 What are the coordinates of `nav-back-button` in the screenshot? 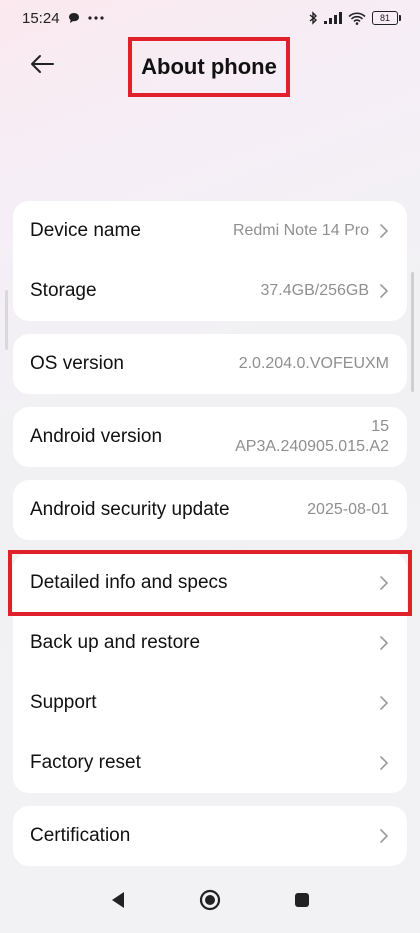 It's located at (118, 900).